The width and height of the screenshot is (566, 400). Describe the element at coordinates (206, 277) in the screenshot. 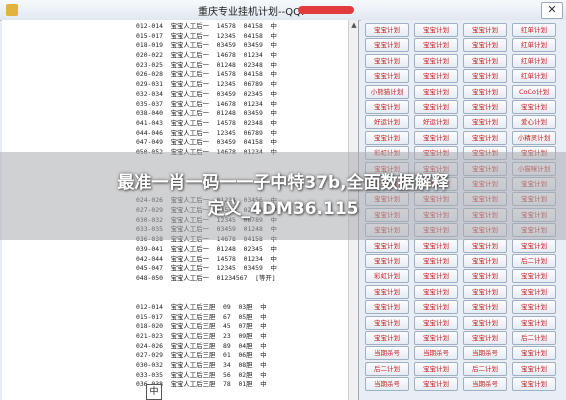

I see `plan-line: 048-050 宝宝人工后一 01234567 [等开]` at that location.